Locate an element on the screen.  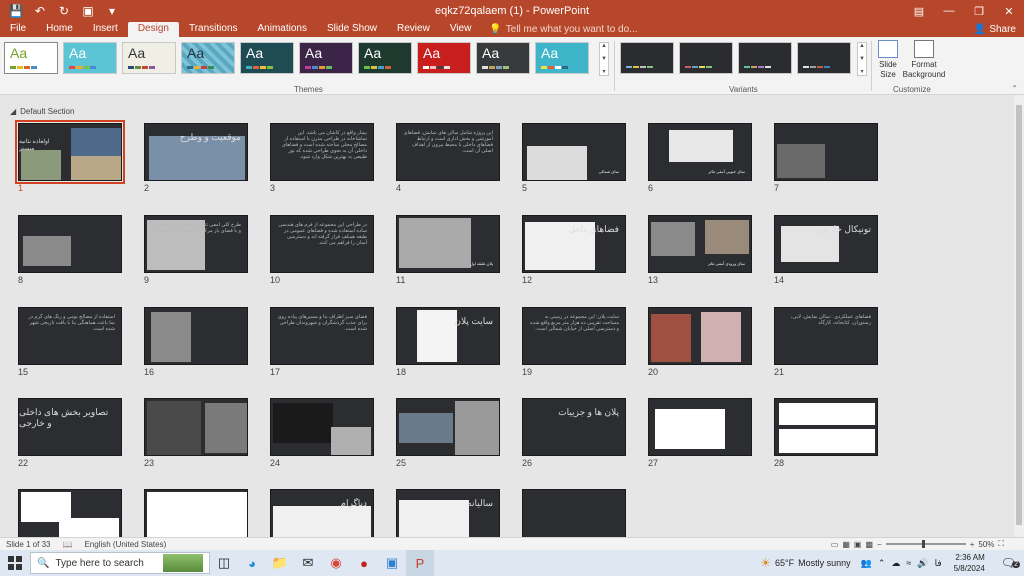
customize-qat-icon: ▾ is located at coordinates (112, 11).